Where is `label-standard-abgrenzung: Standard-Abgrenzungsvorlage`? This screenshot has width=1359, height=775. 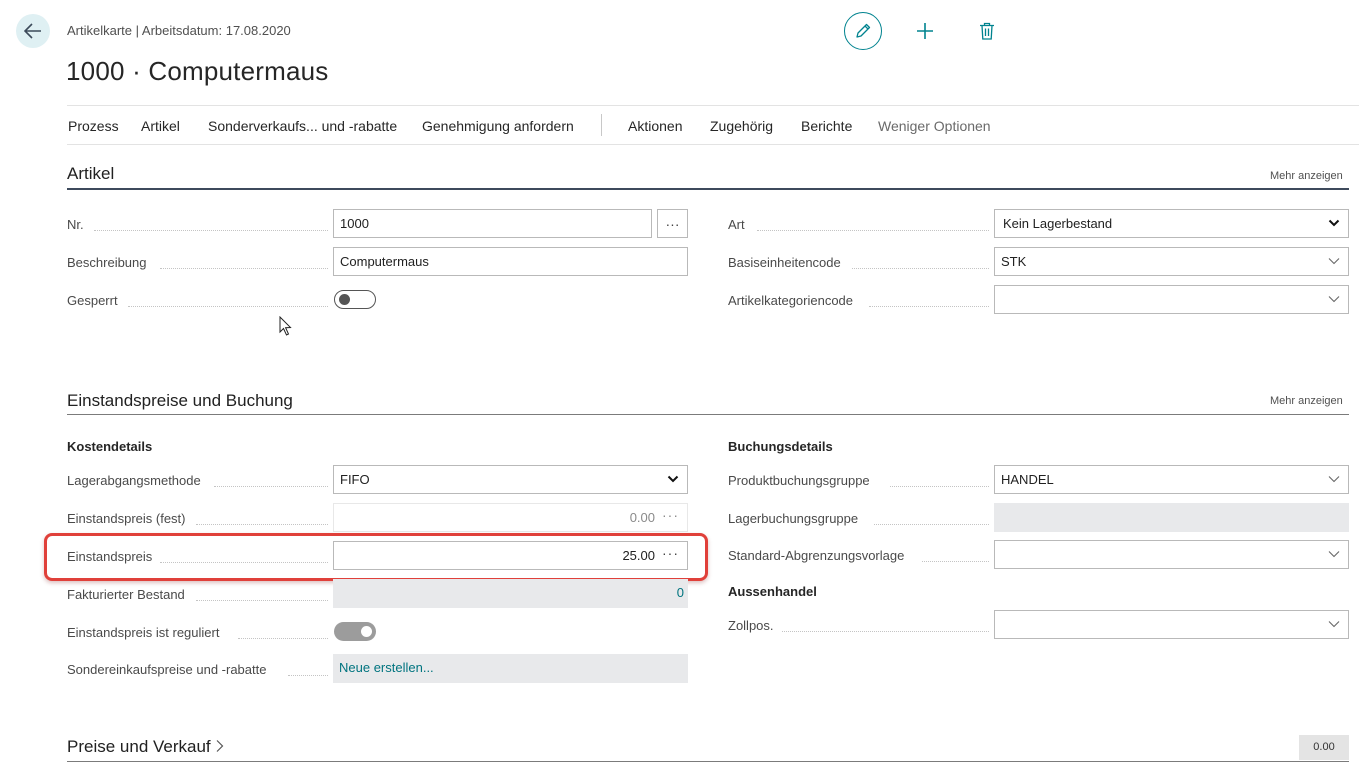
label-standard-abgrenzung: Standard-Abgrenzungsvorlage is located at coordinates (816, 555).